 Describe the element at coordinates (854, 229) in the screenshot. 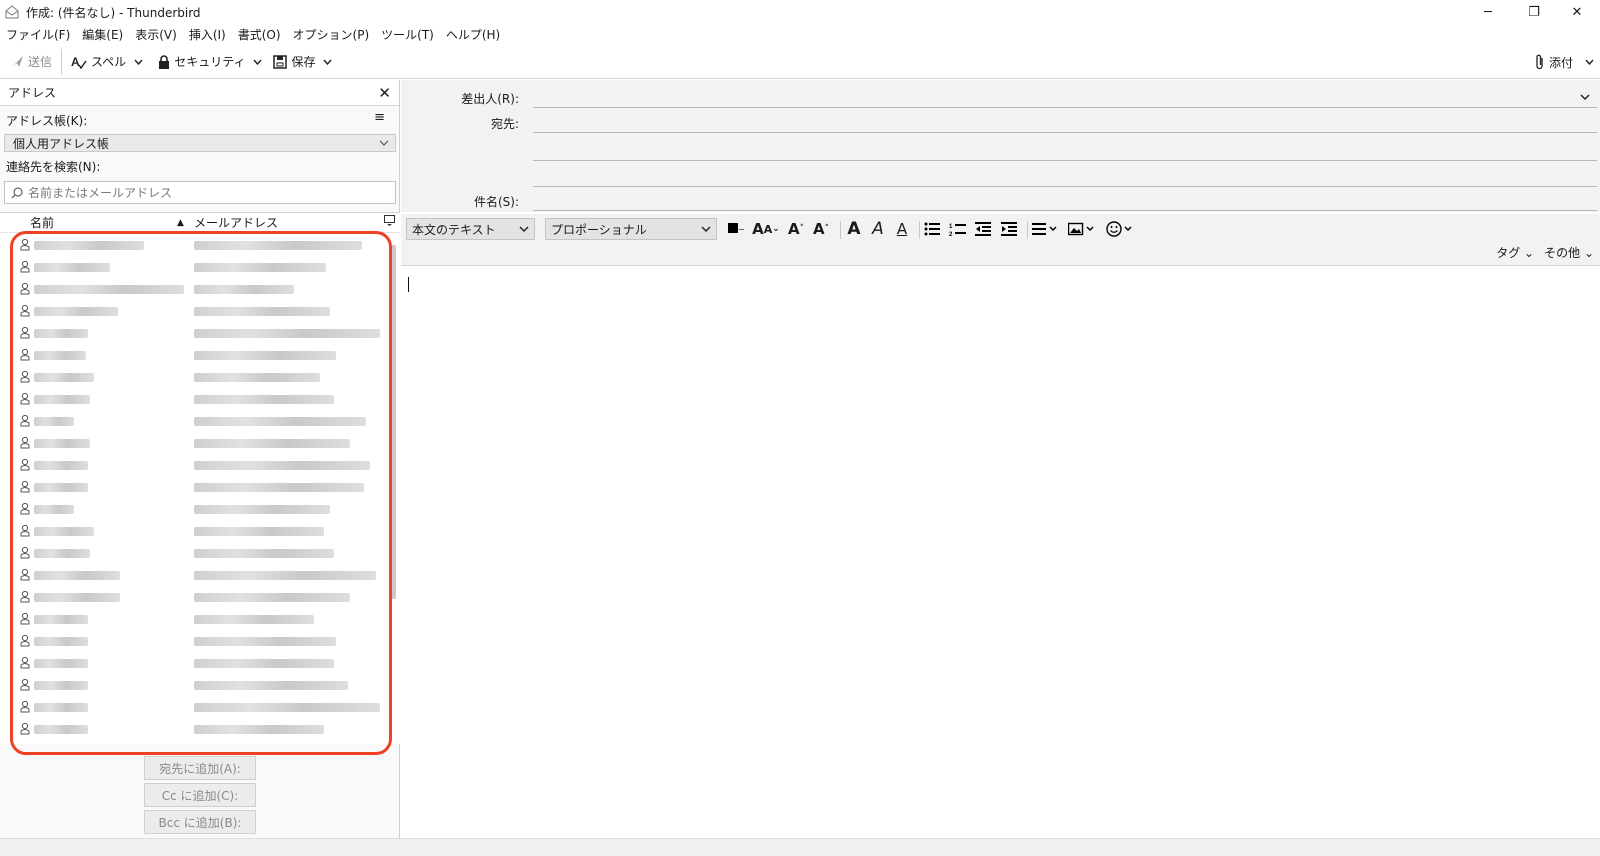

I see `bold-icon: A` at that location.